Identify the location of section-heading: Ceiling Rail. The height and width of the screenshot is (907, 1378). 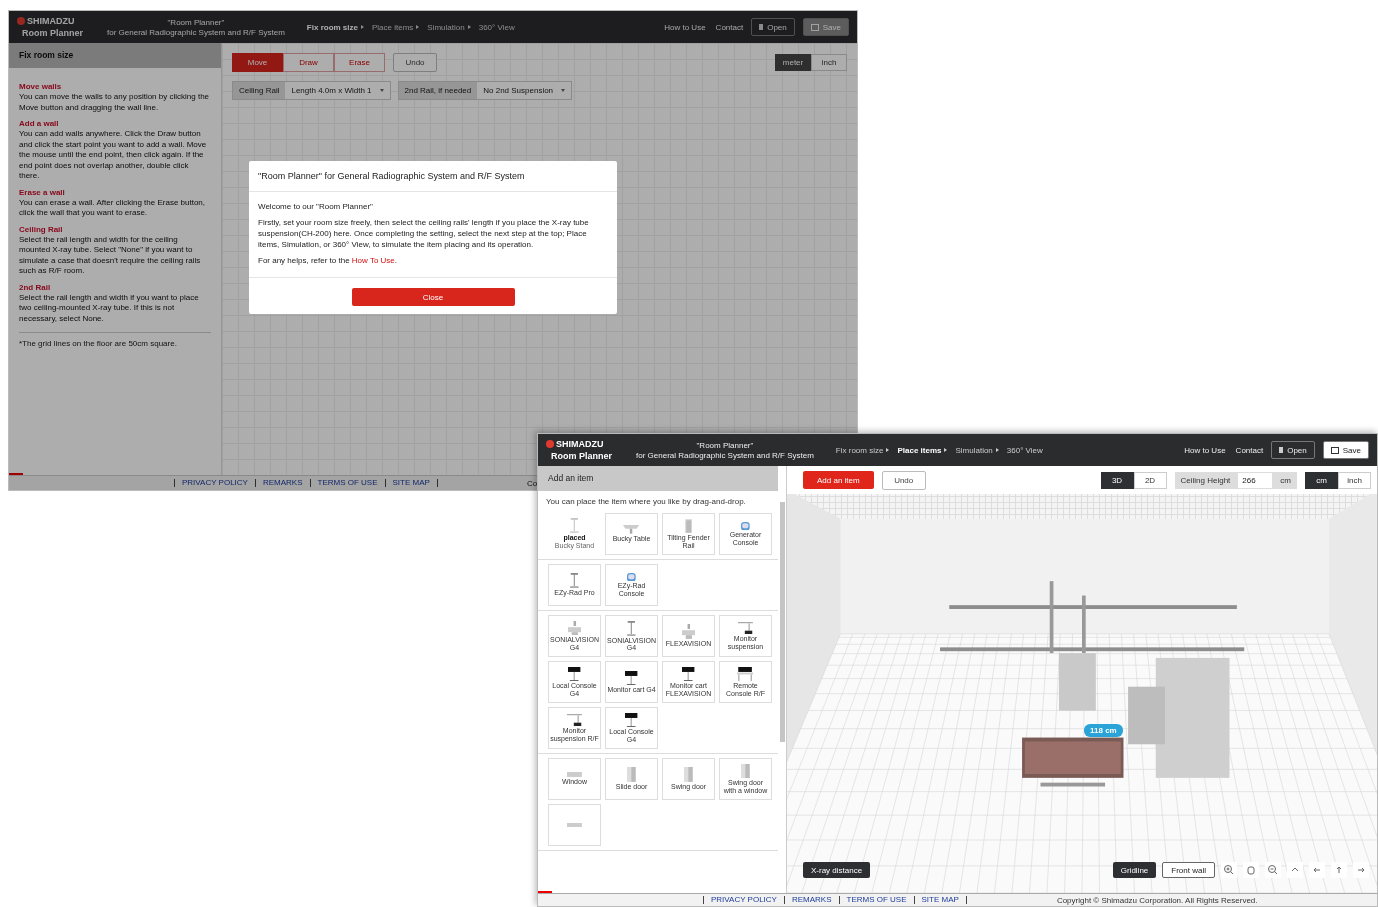
(41, 229).